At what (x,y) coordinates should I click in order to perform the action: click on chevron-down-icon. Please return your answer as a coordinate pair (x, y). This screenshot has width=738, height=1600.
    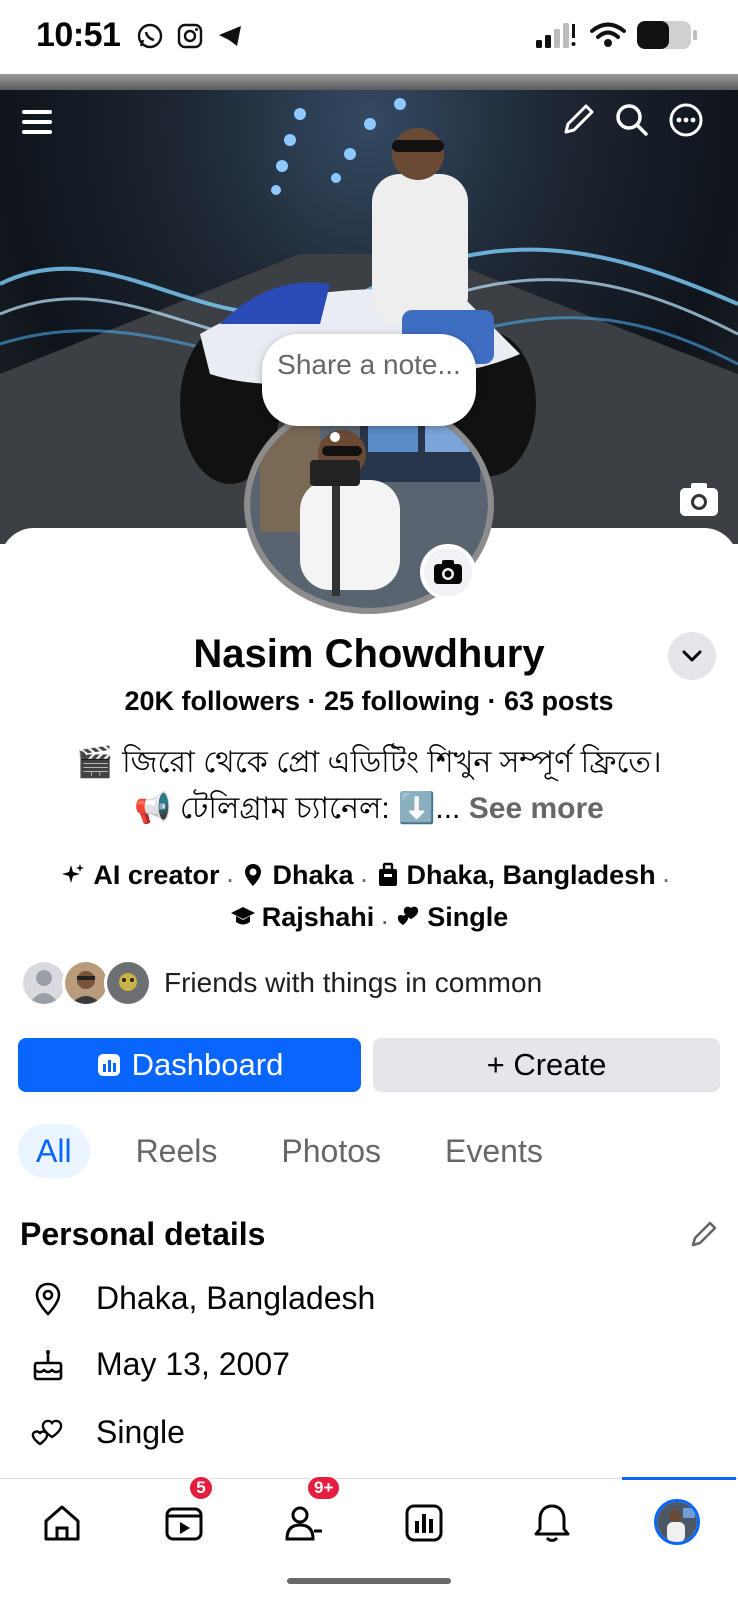
    Looking at the image, I should click on (692, 656).